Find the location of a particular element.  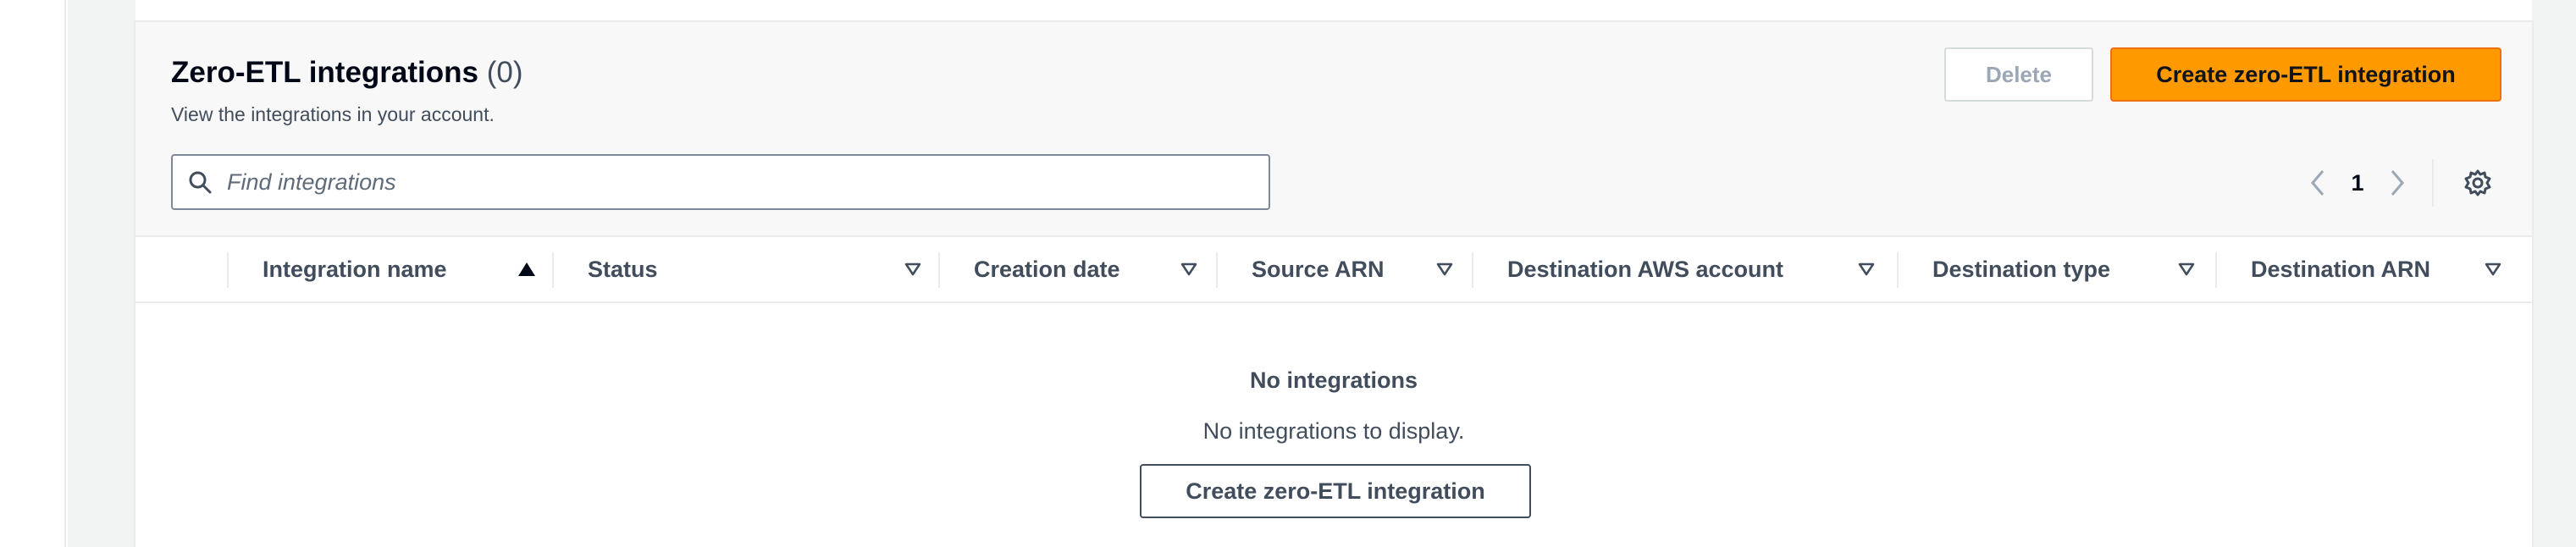

column-header-label: Source ARN is located at coordinates (1318, 269).